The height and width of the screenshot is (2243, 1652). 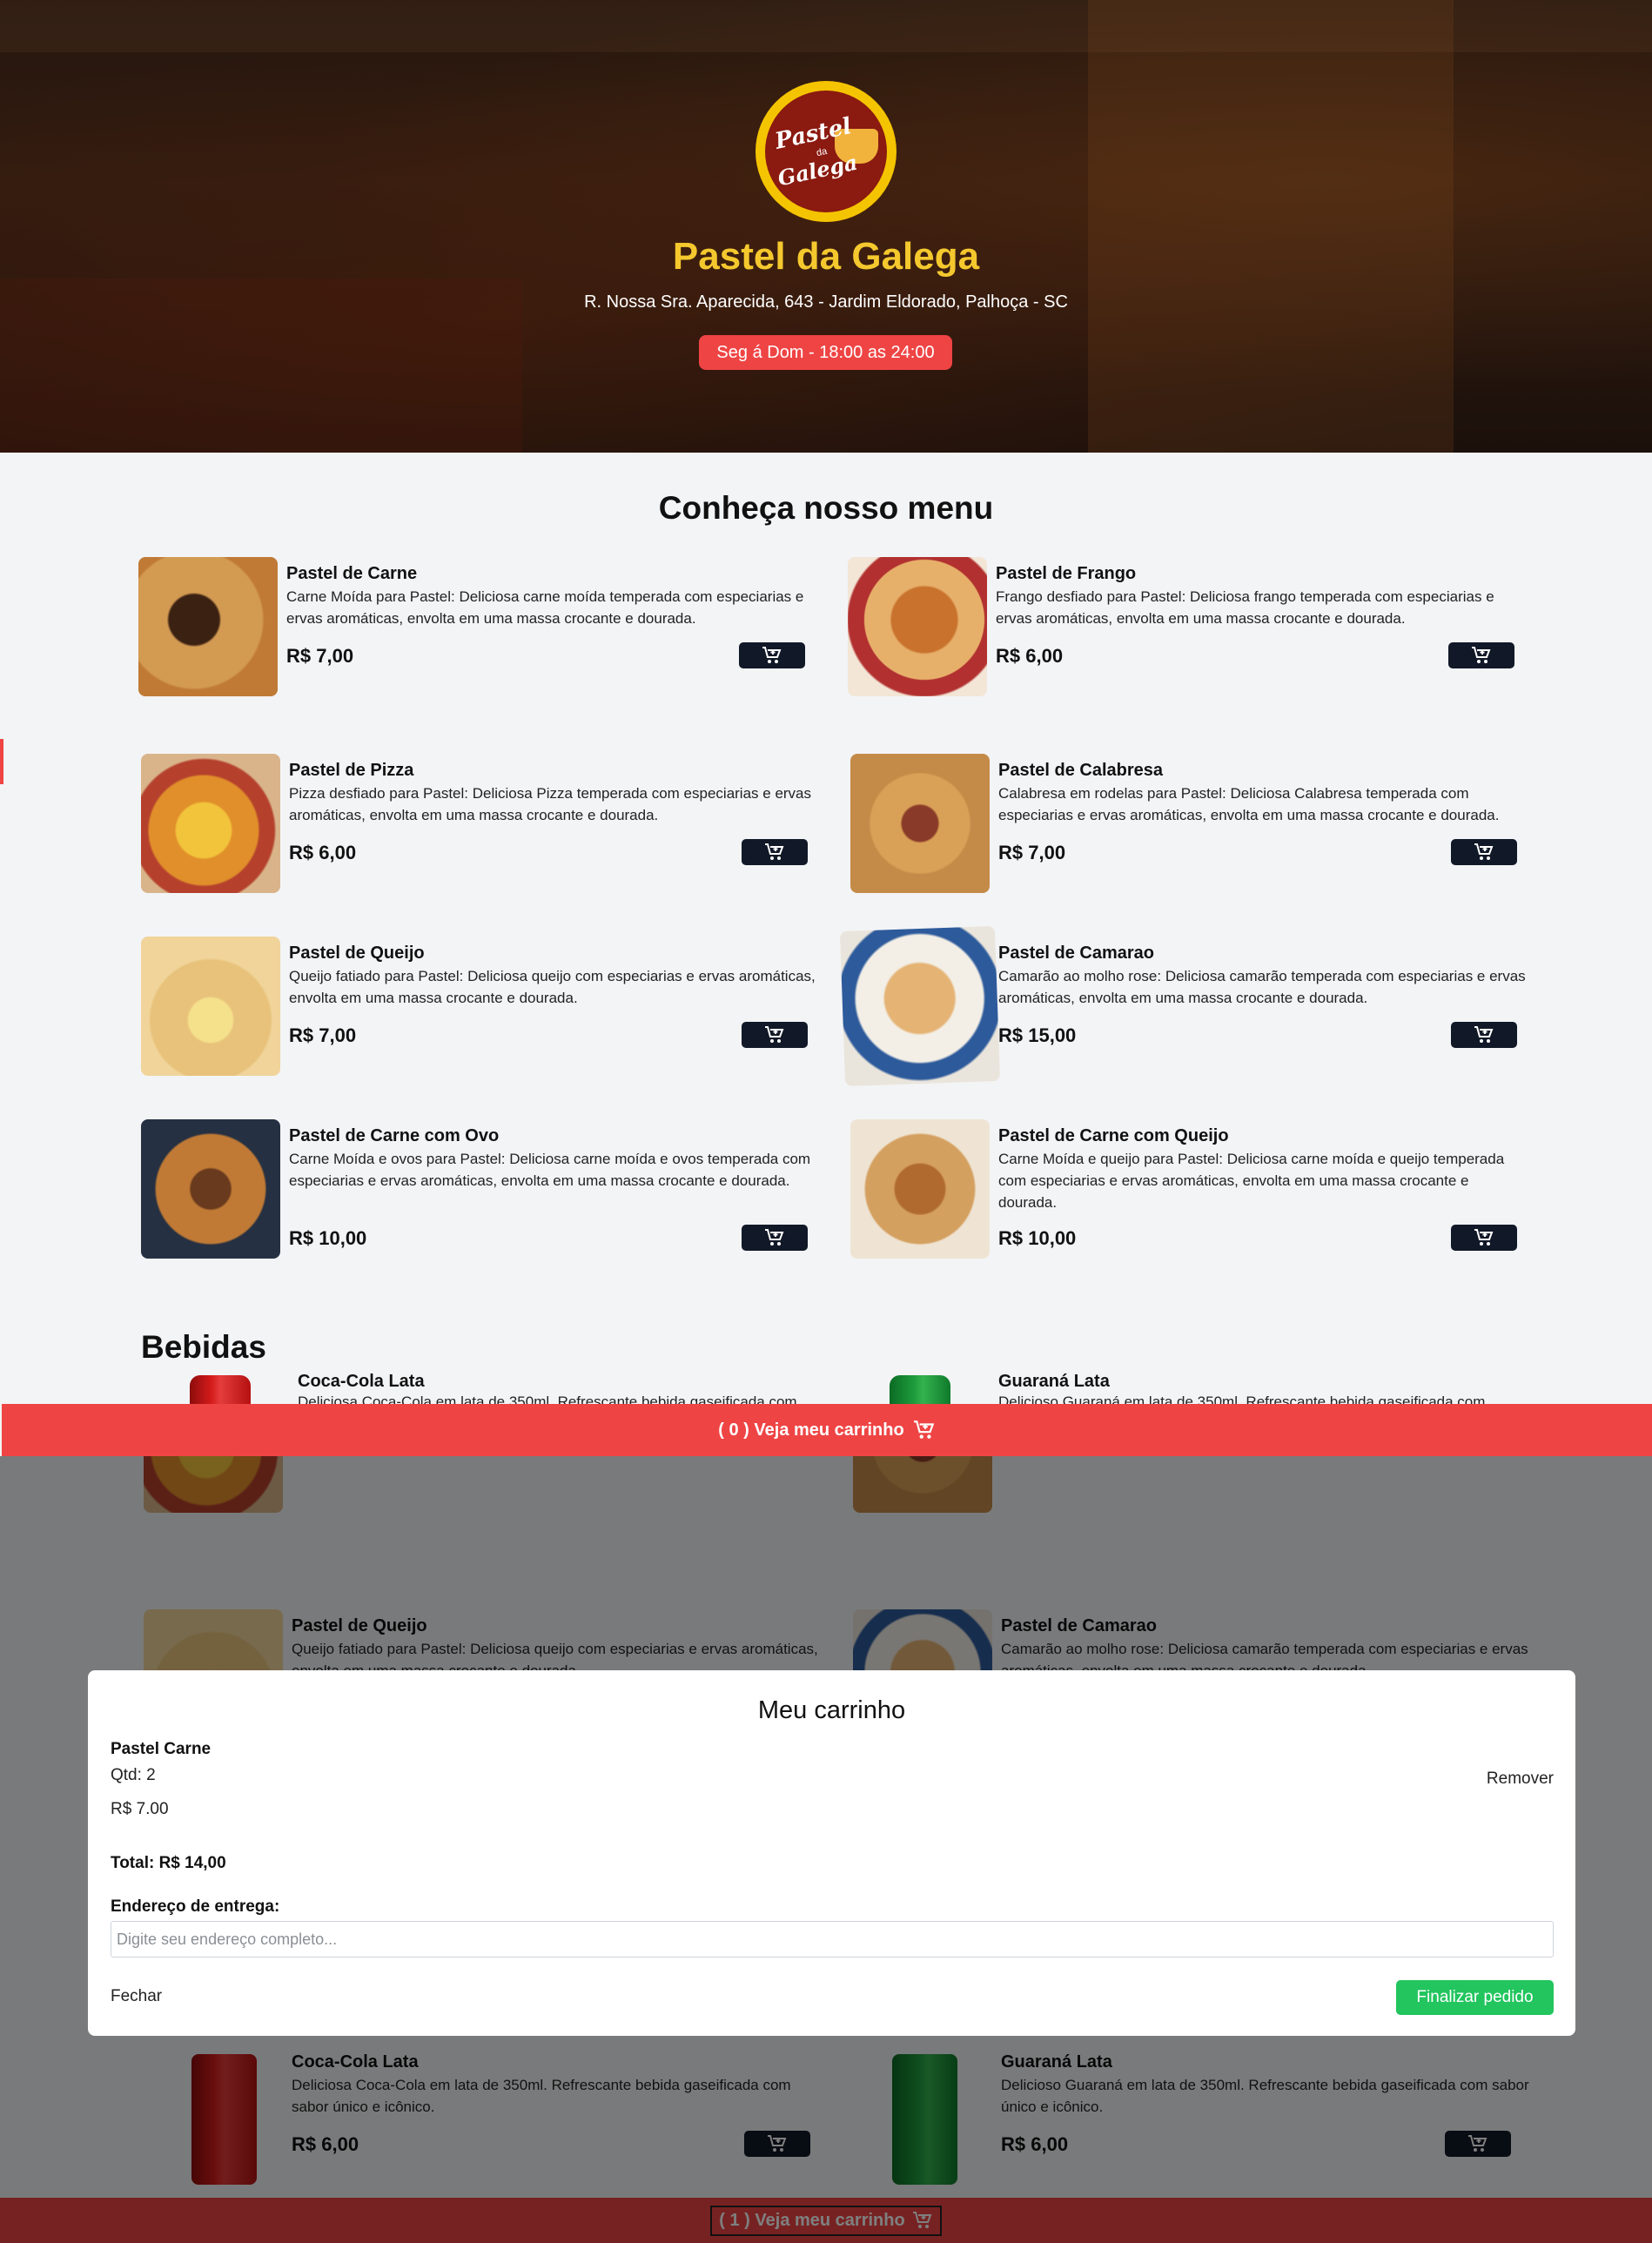 What do you see at coordinates (196, 1906) in the screenshot?
I see `address-label: Endereço de entrega:` at bounding box center [196, 1906].